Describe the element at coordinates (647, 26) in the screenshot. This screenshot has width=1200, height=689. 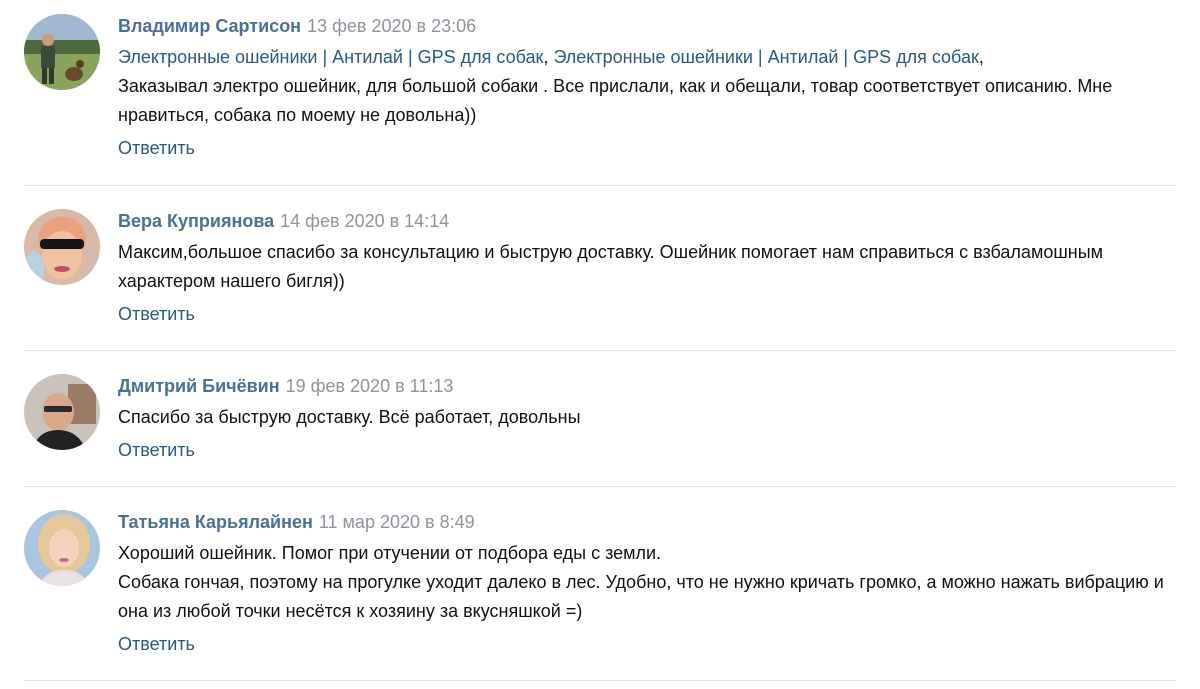
I see `comment-header: Владимир Сартисон 13 фев 2020 в 23:06` at that location.